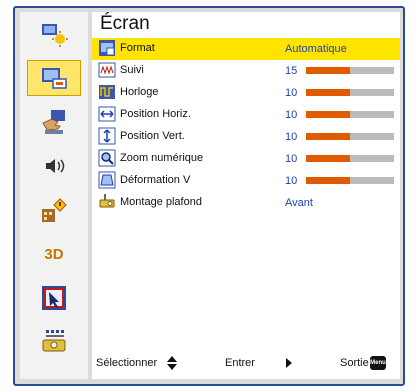 The width and height of the screenshot is (418, 392). I want to click on right-arrow-icon, so click(289, 363).